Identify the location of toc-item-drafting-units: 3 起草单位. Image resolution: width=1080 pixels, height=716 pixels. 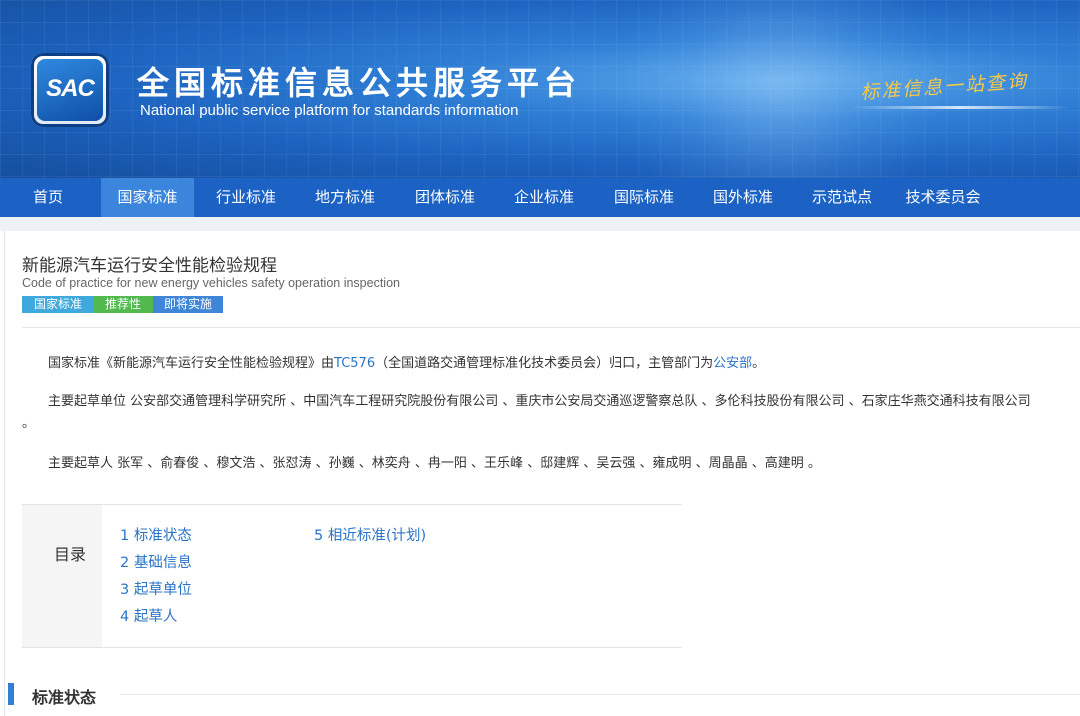
(156, 588).